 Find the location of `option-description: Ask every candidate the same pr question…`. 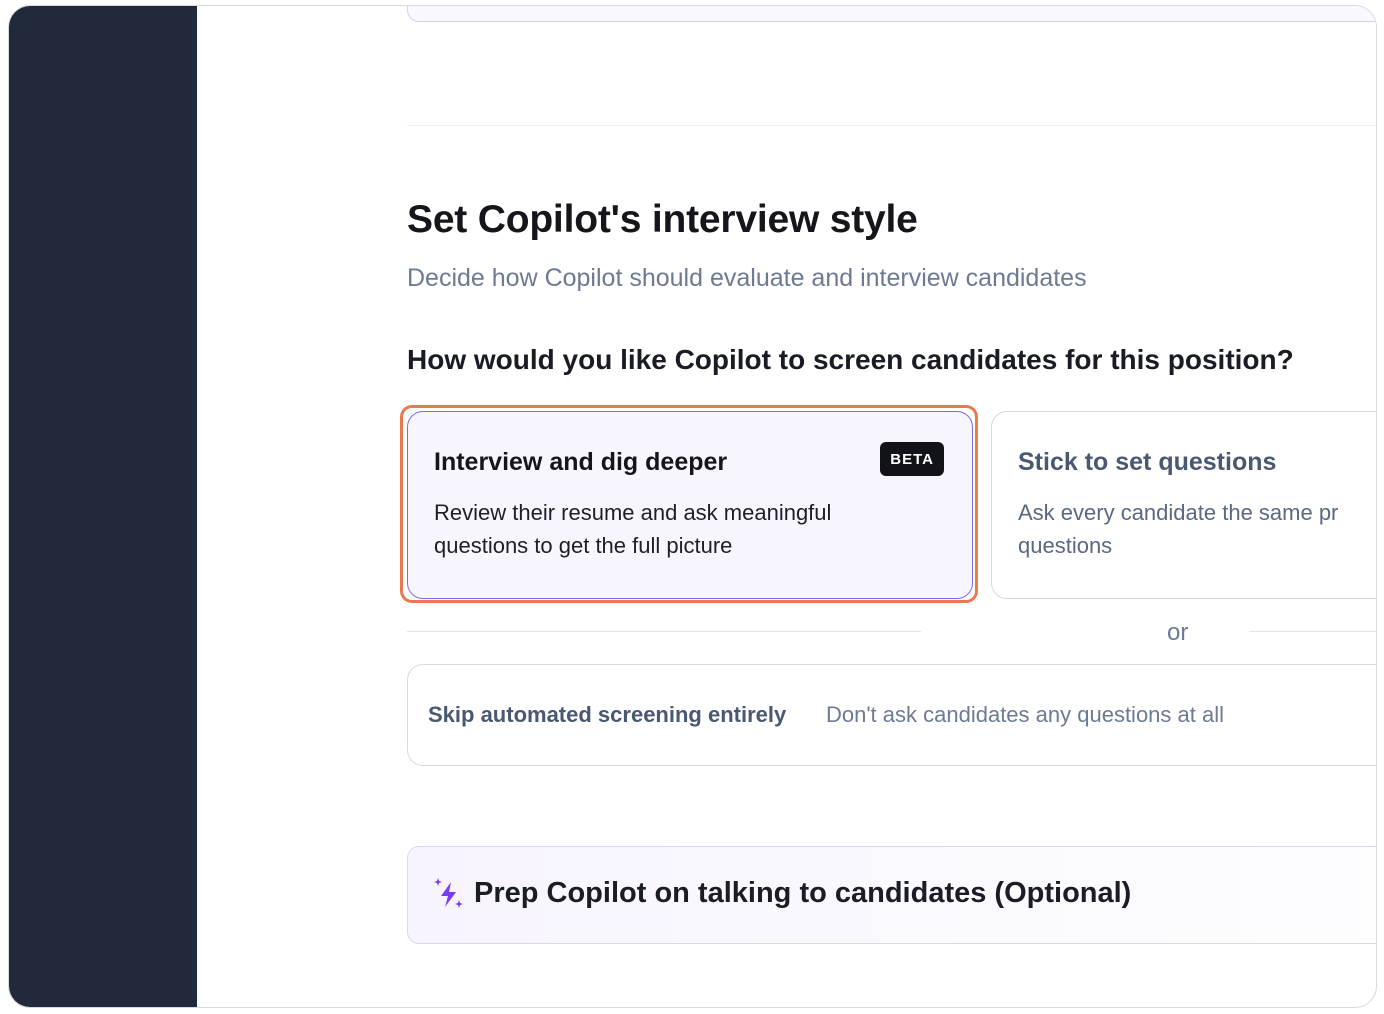

option-description: Ask every candidate the same pr question… is located at coordinates (1197, 529).